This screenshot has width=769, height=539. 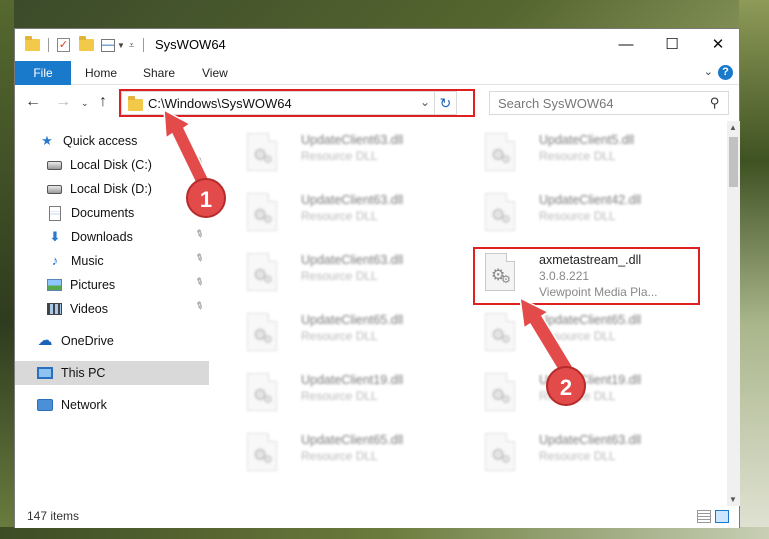 I want to click on list-item: ⚙⚙ UpdateClient19.dll Resource DLL, so click(x=345, y=393).